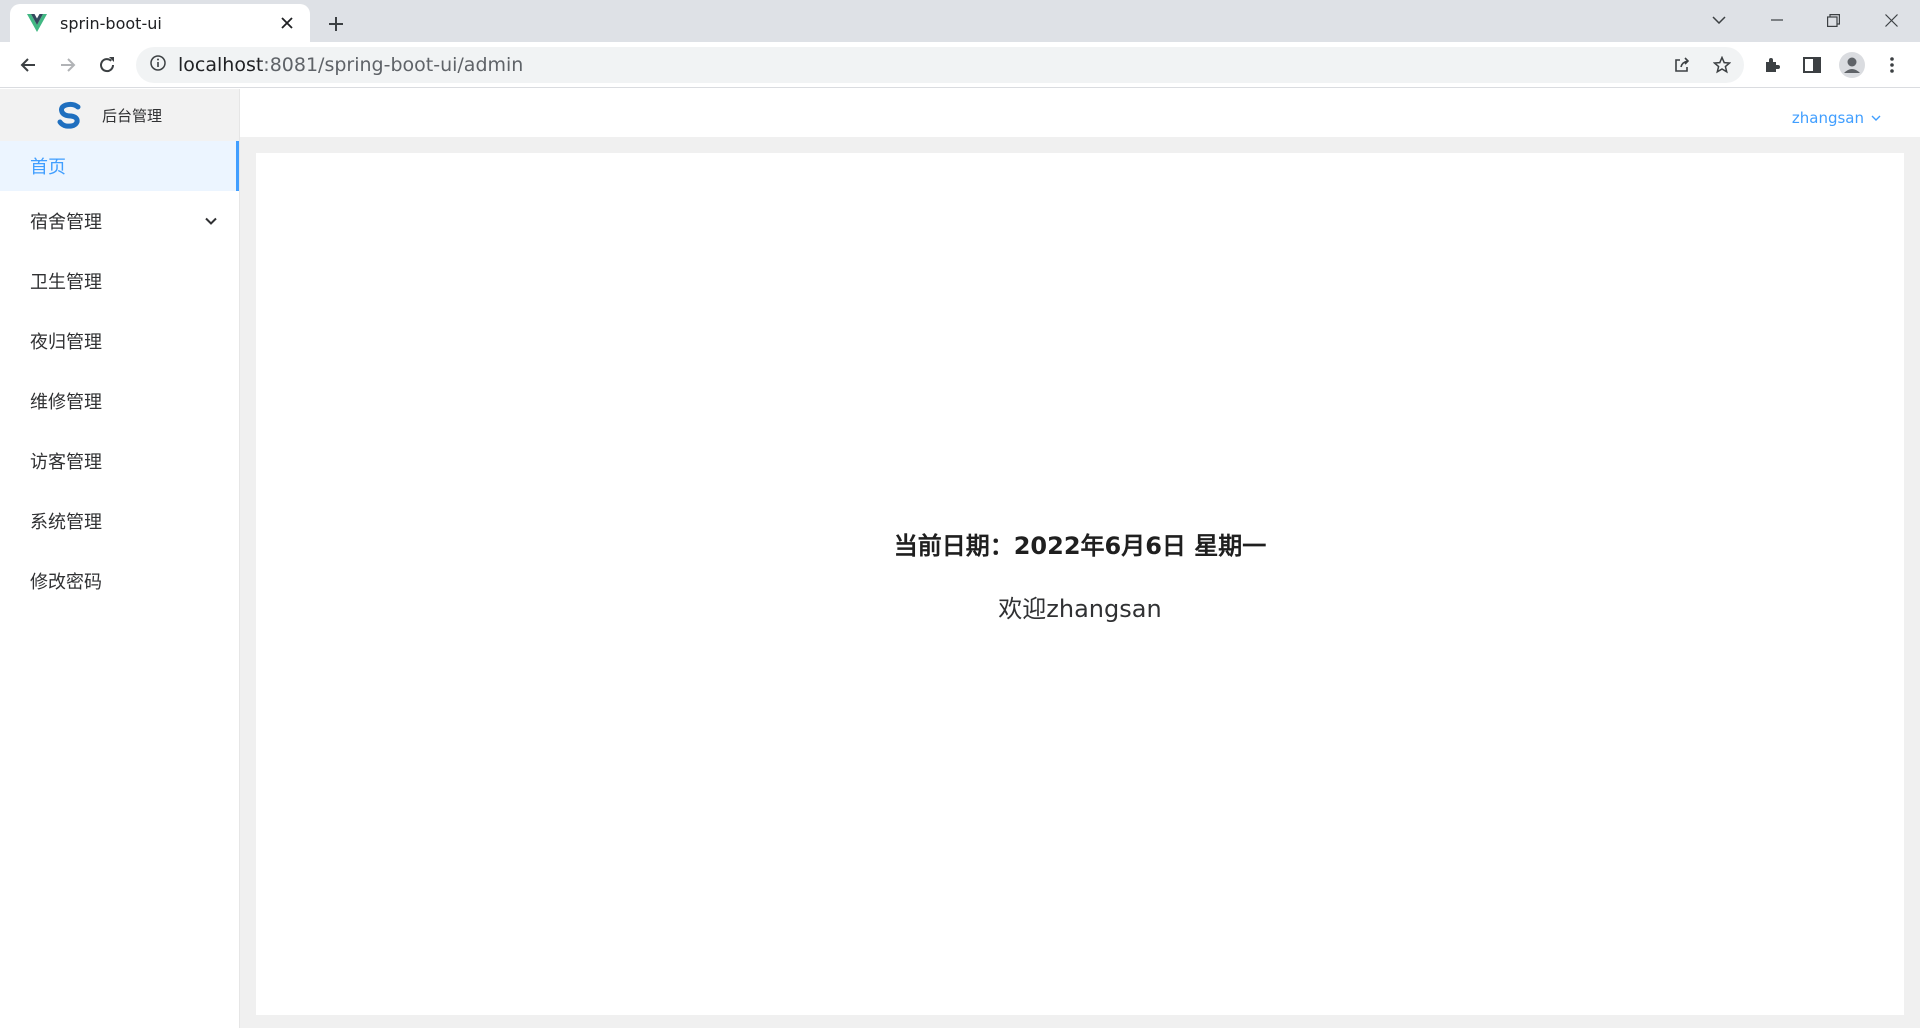 The width and height of the screenshot is (1920, 1028). I want to click on sidebar-item-repair: 维修管理, so click(119, 401).